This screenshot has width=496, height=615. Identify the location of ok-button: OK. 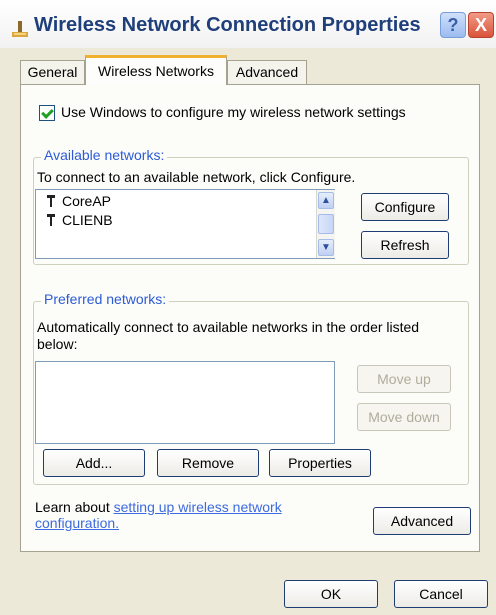
(331, 594).